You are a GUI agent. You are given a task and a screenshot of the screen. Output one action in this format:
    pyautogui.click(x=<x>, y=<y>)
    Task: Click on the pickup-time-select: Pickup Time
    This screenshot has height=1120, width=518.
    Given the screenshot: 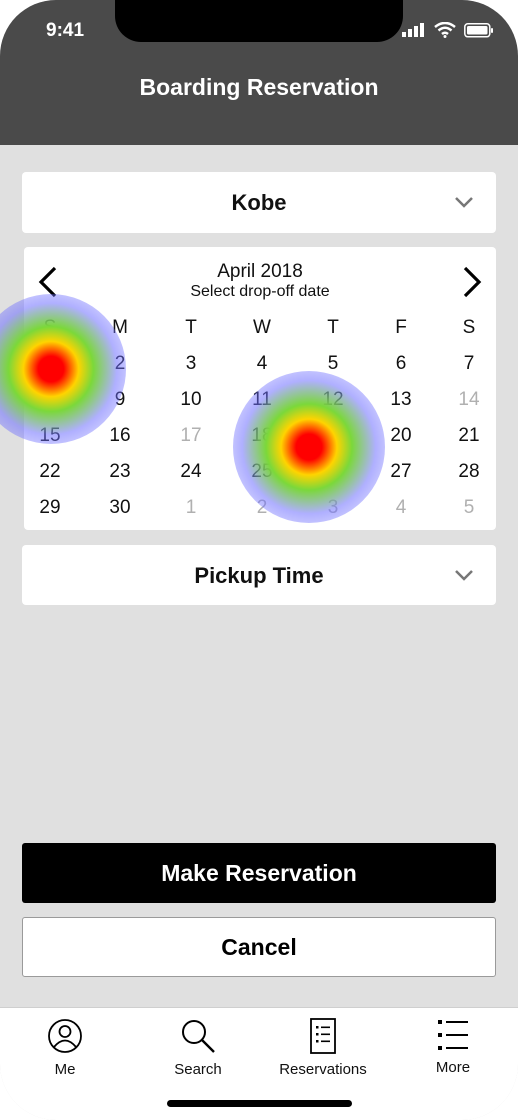 What is the action you would take?
    pyautogui.click(x=259, y=575)
    